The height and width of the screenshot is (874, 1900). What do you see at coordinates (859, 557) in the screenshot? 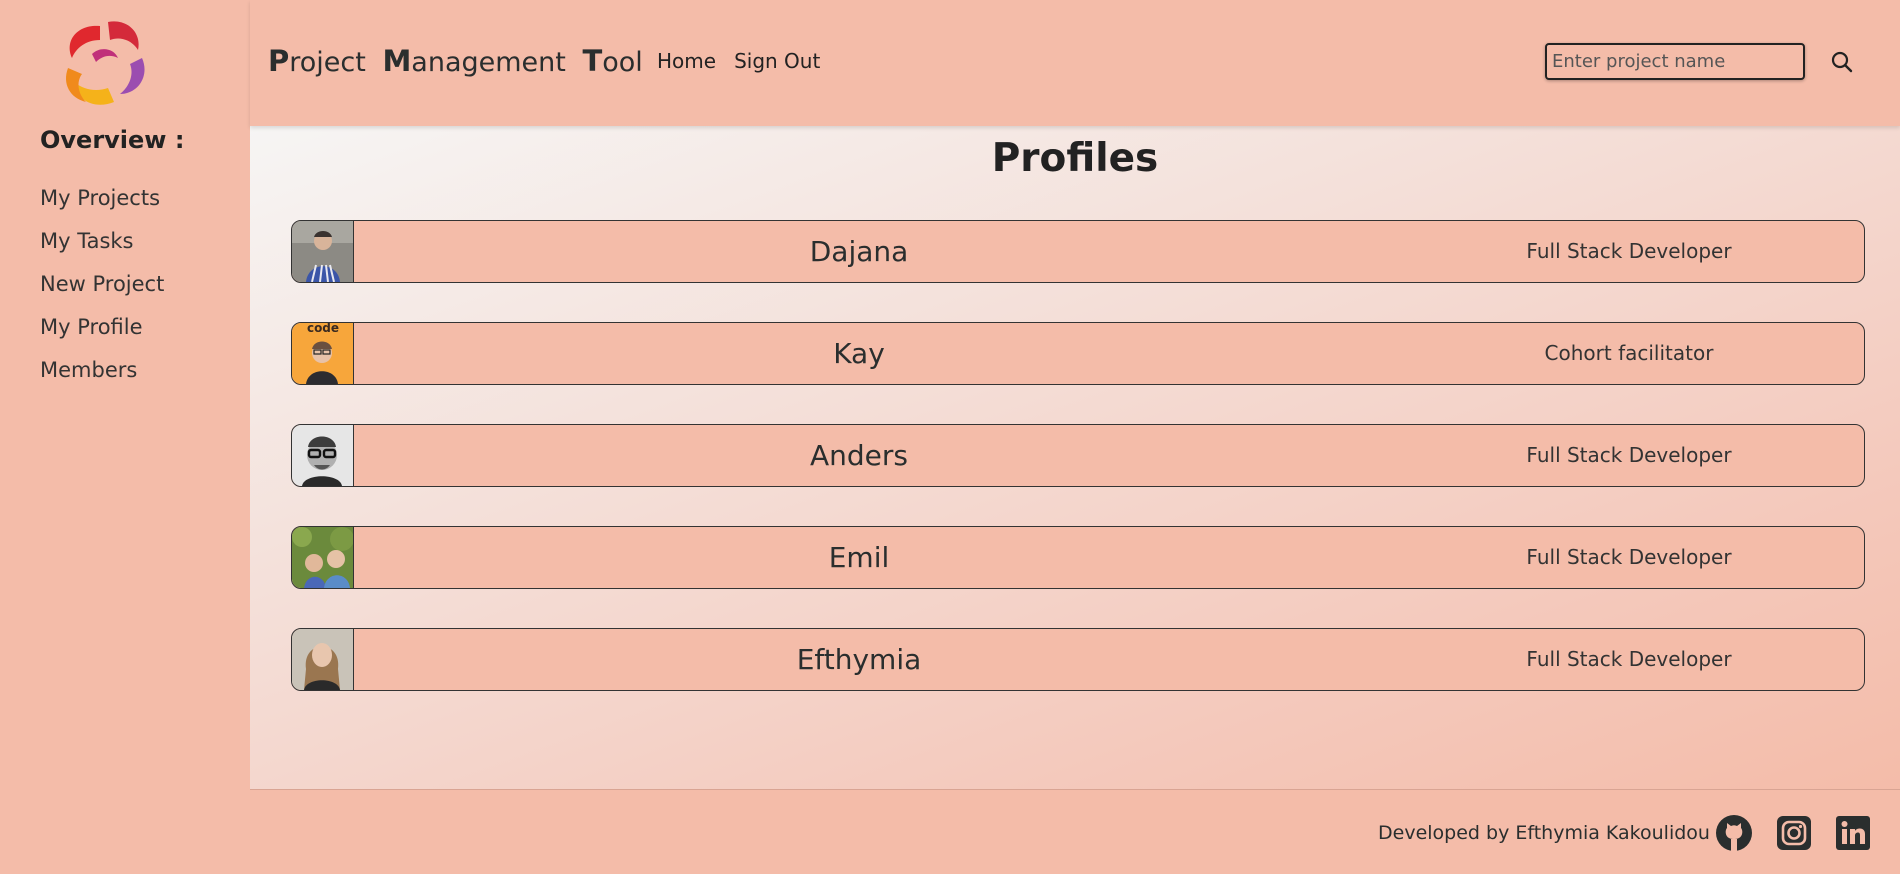
I see `profile-name: Emil` at bounding box center [859, 557].